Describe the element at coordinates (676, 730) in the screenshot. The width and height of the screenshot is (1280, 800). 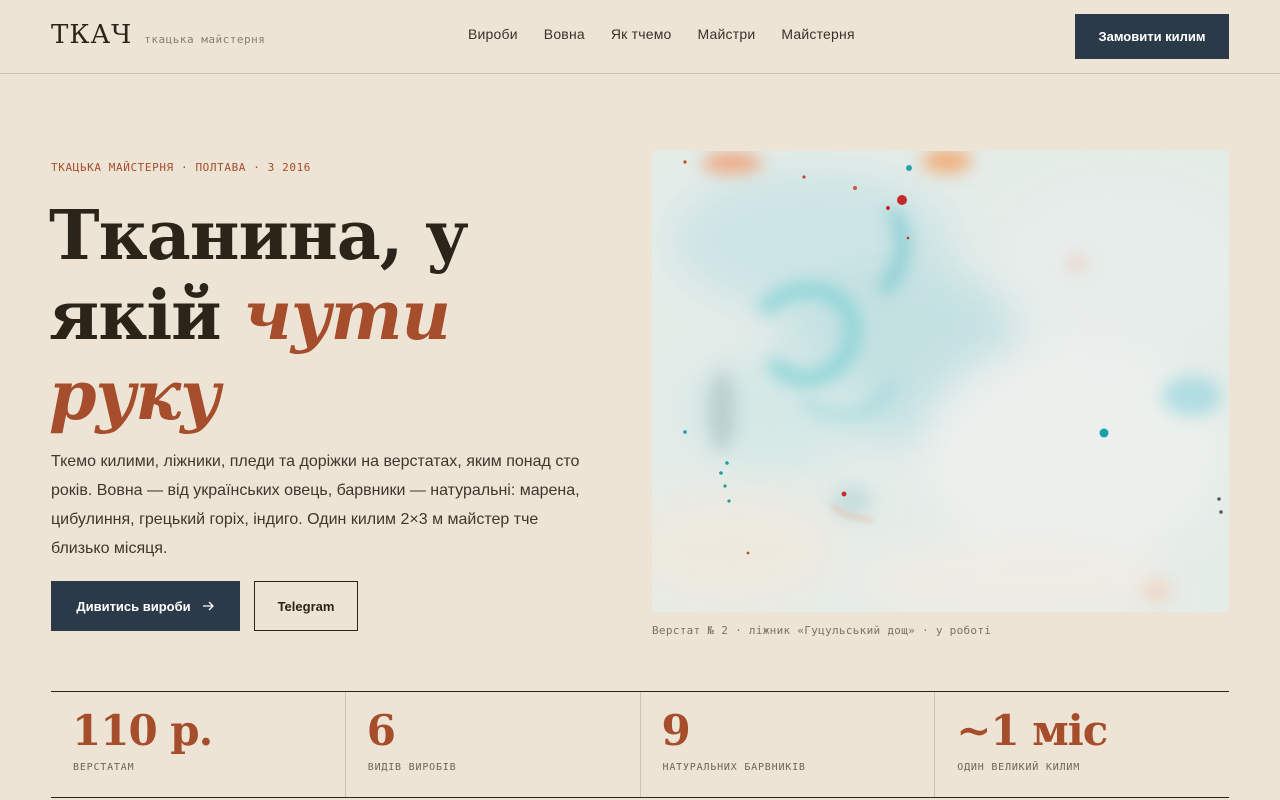
I see `stat-value: 9` at that location.